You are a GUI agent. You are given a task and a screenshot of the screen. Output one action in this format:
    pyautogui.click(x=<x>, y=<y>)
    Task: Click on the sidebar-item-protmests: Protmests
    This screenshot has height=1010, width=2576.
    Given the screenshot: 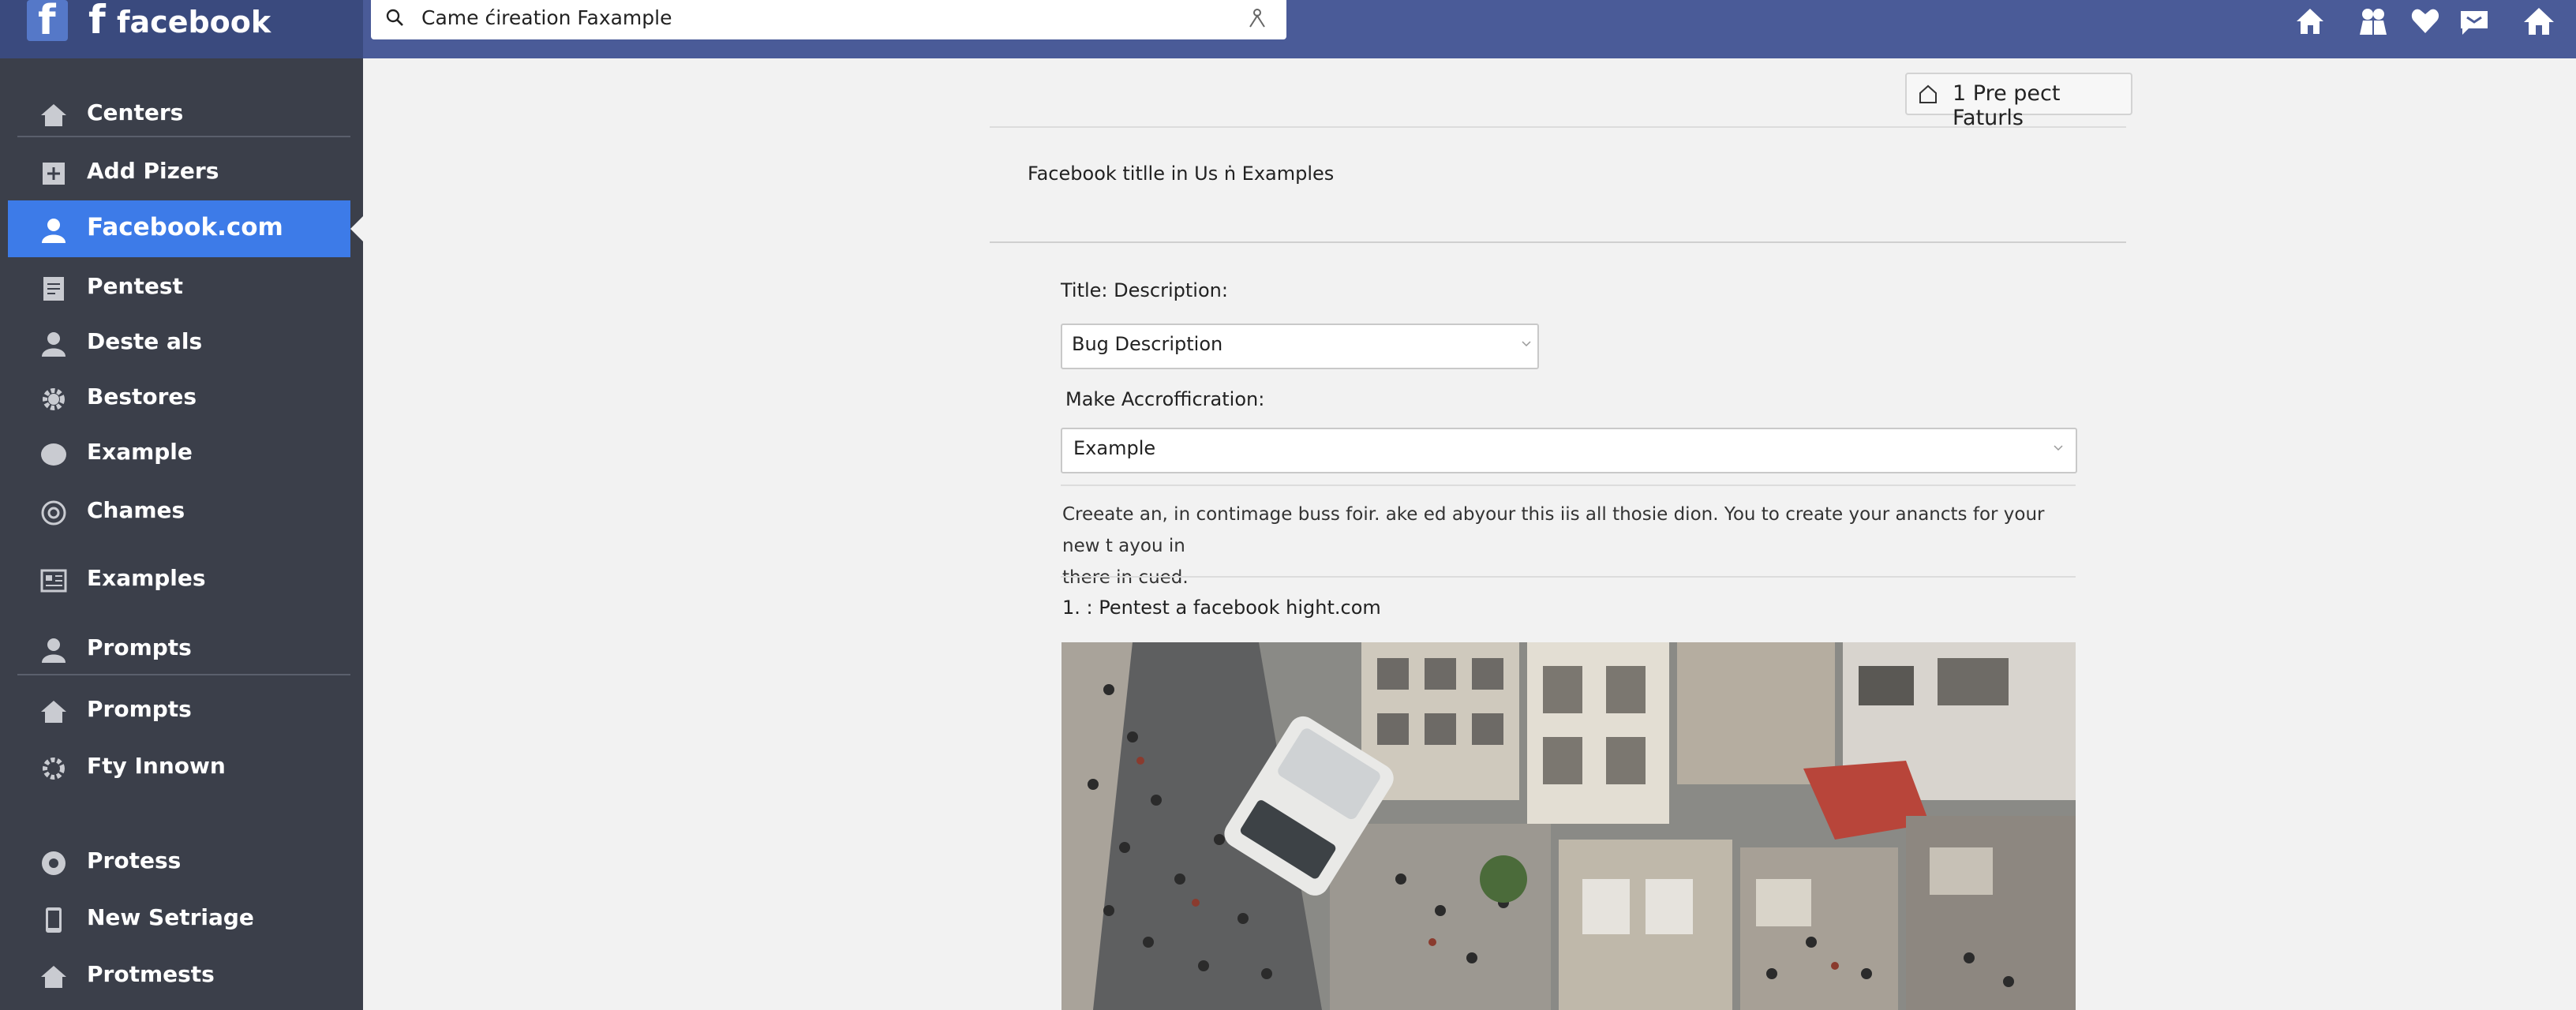 What is the action you would take?
    pyautogui.click(x=179, y=975)
    